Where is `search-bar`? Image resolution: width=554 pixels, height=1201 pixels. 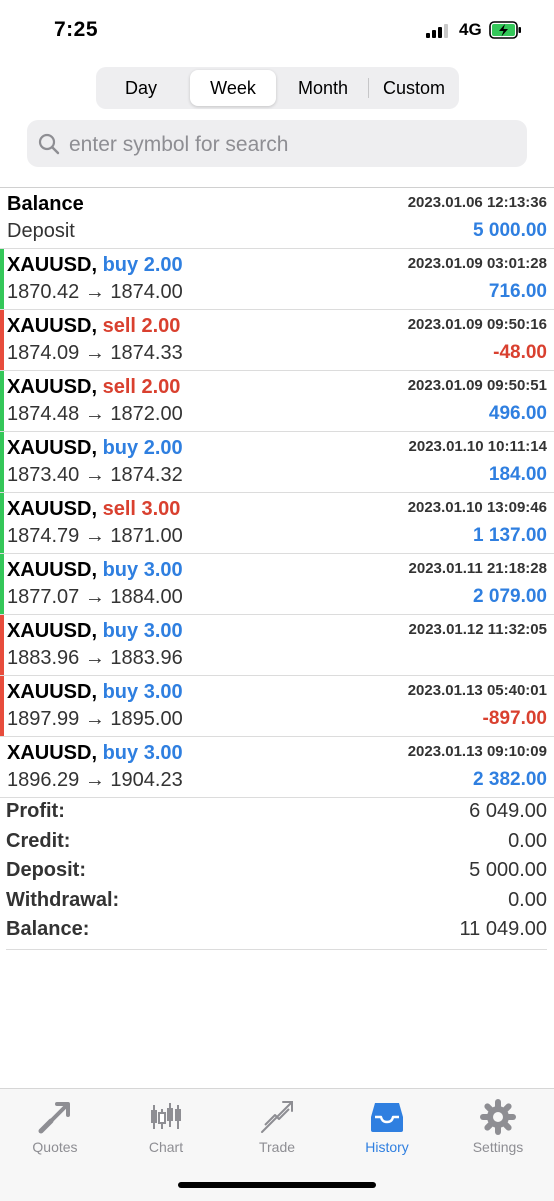
search-bar is located at coordinates (277, 144).